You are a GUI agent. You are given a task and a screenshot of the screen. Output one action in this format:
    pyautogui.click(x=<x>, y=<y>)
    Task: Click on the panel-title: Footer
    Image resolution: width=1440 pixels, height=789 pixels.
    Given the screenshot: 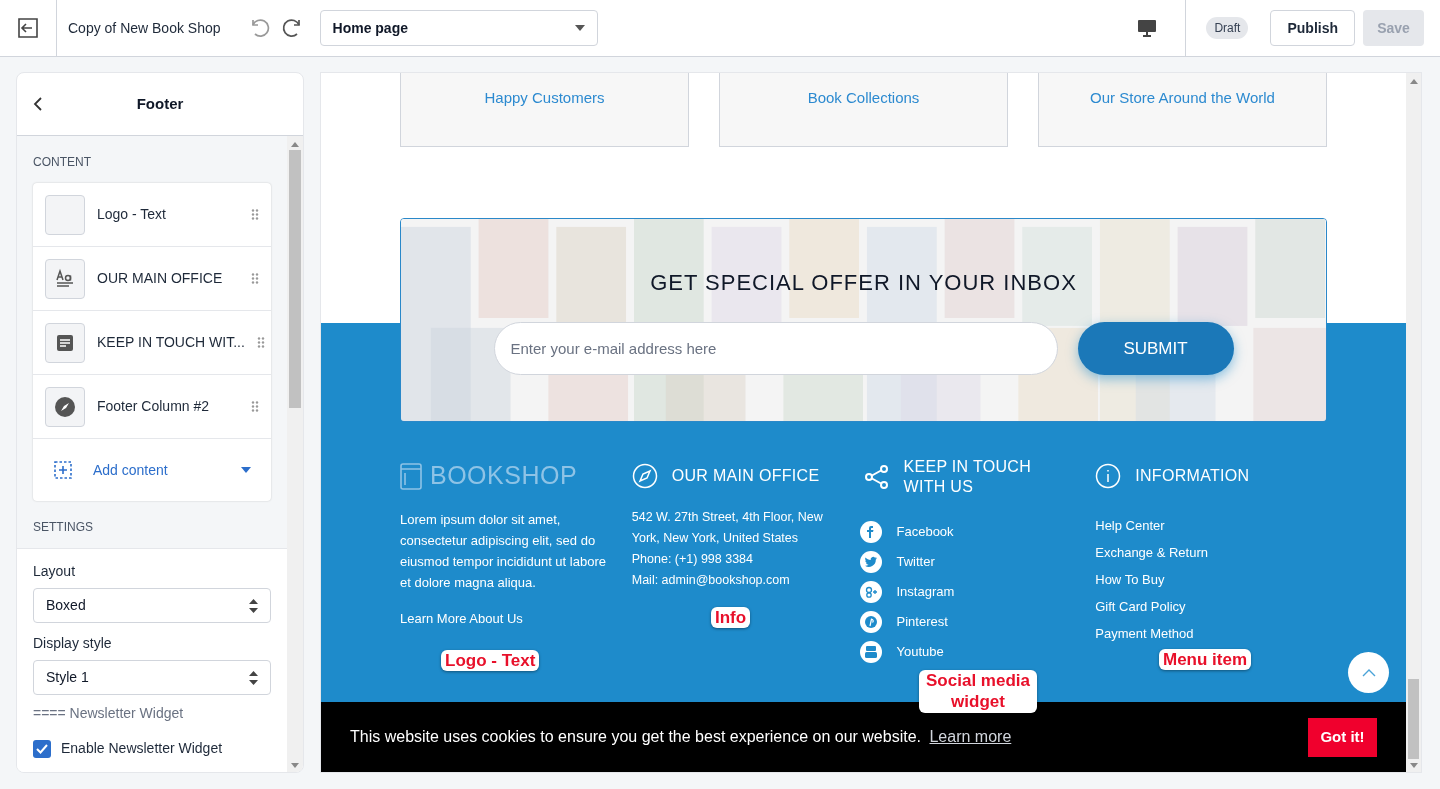 What is the action you would take?
    pyautogui.click(x=160, y=103)
    